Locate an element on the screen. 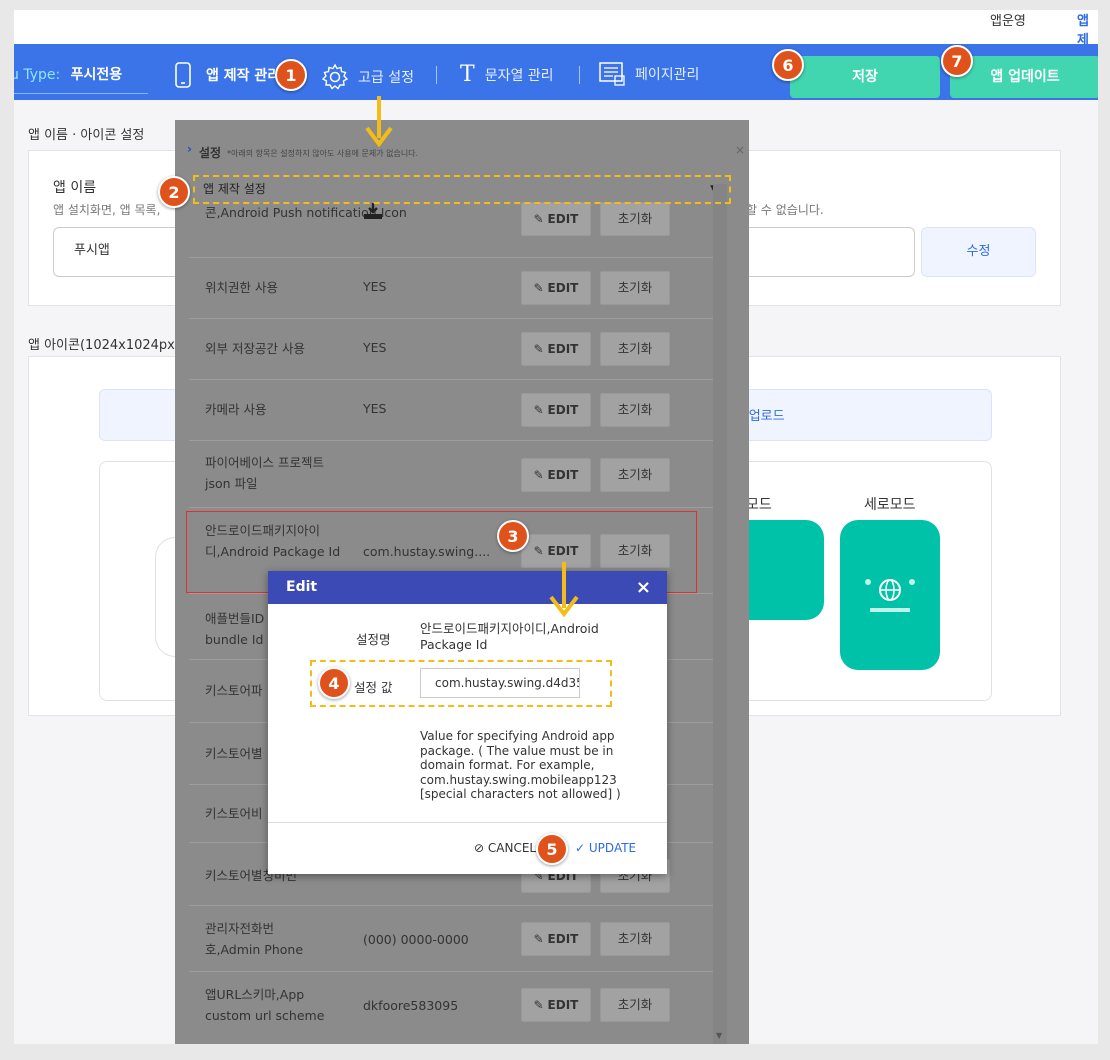 The width and height of the screenshot is (1110, 1060). settings-row-name: 앱URL스키마,App custom url scheme is located at coordinates (265, 1005).